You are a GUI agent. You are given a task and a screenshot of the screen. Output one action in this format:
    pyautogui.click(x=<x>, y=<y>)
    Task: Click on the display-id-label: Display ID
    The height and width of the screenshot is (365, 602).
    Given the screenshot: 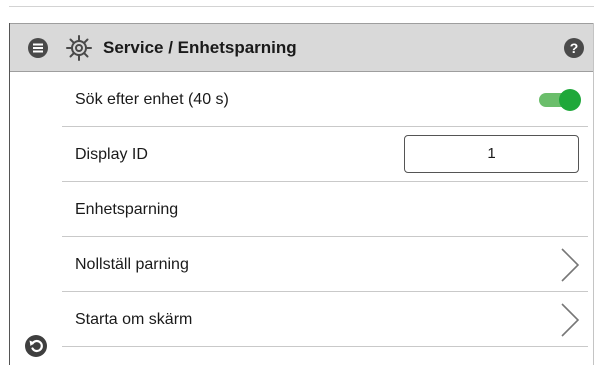 What is the action you would take?
    pyautogui.click(x=111, y=154)
    